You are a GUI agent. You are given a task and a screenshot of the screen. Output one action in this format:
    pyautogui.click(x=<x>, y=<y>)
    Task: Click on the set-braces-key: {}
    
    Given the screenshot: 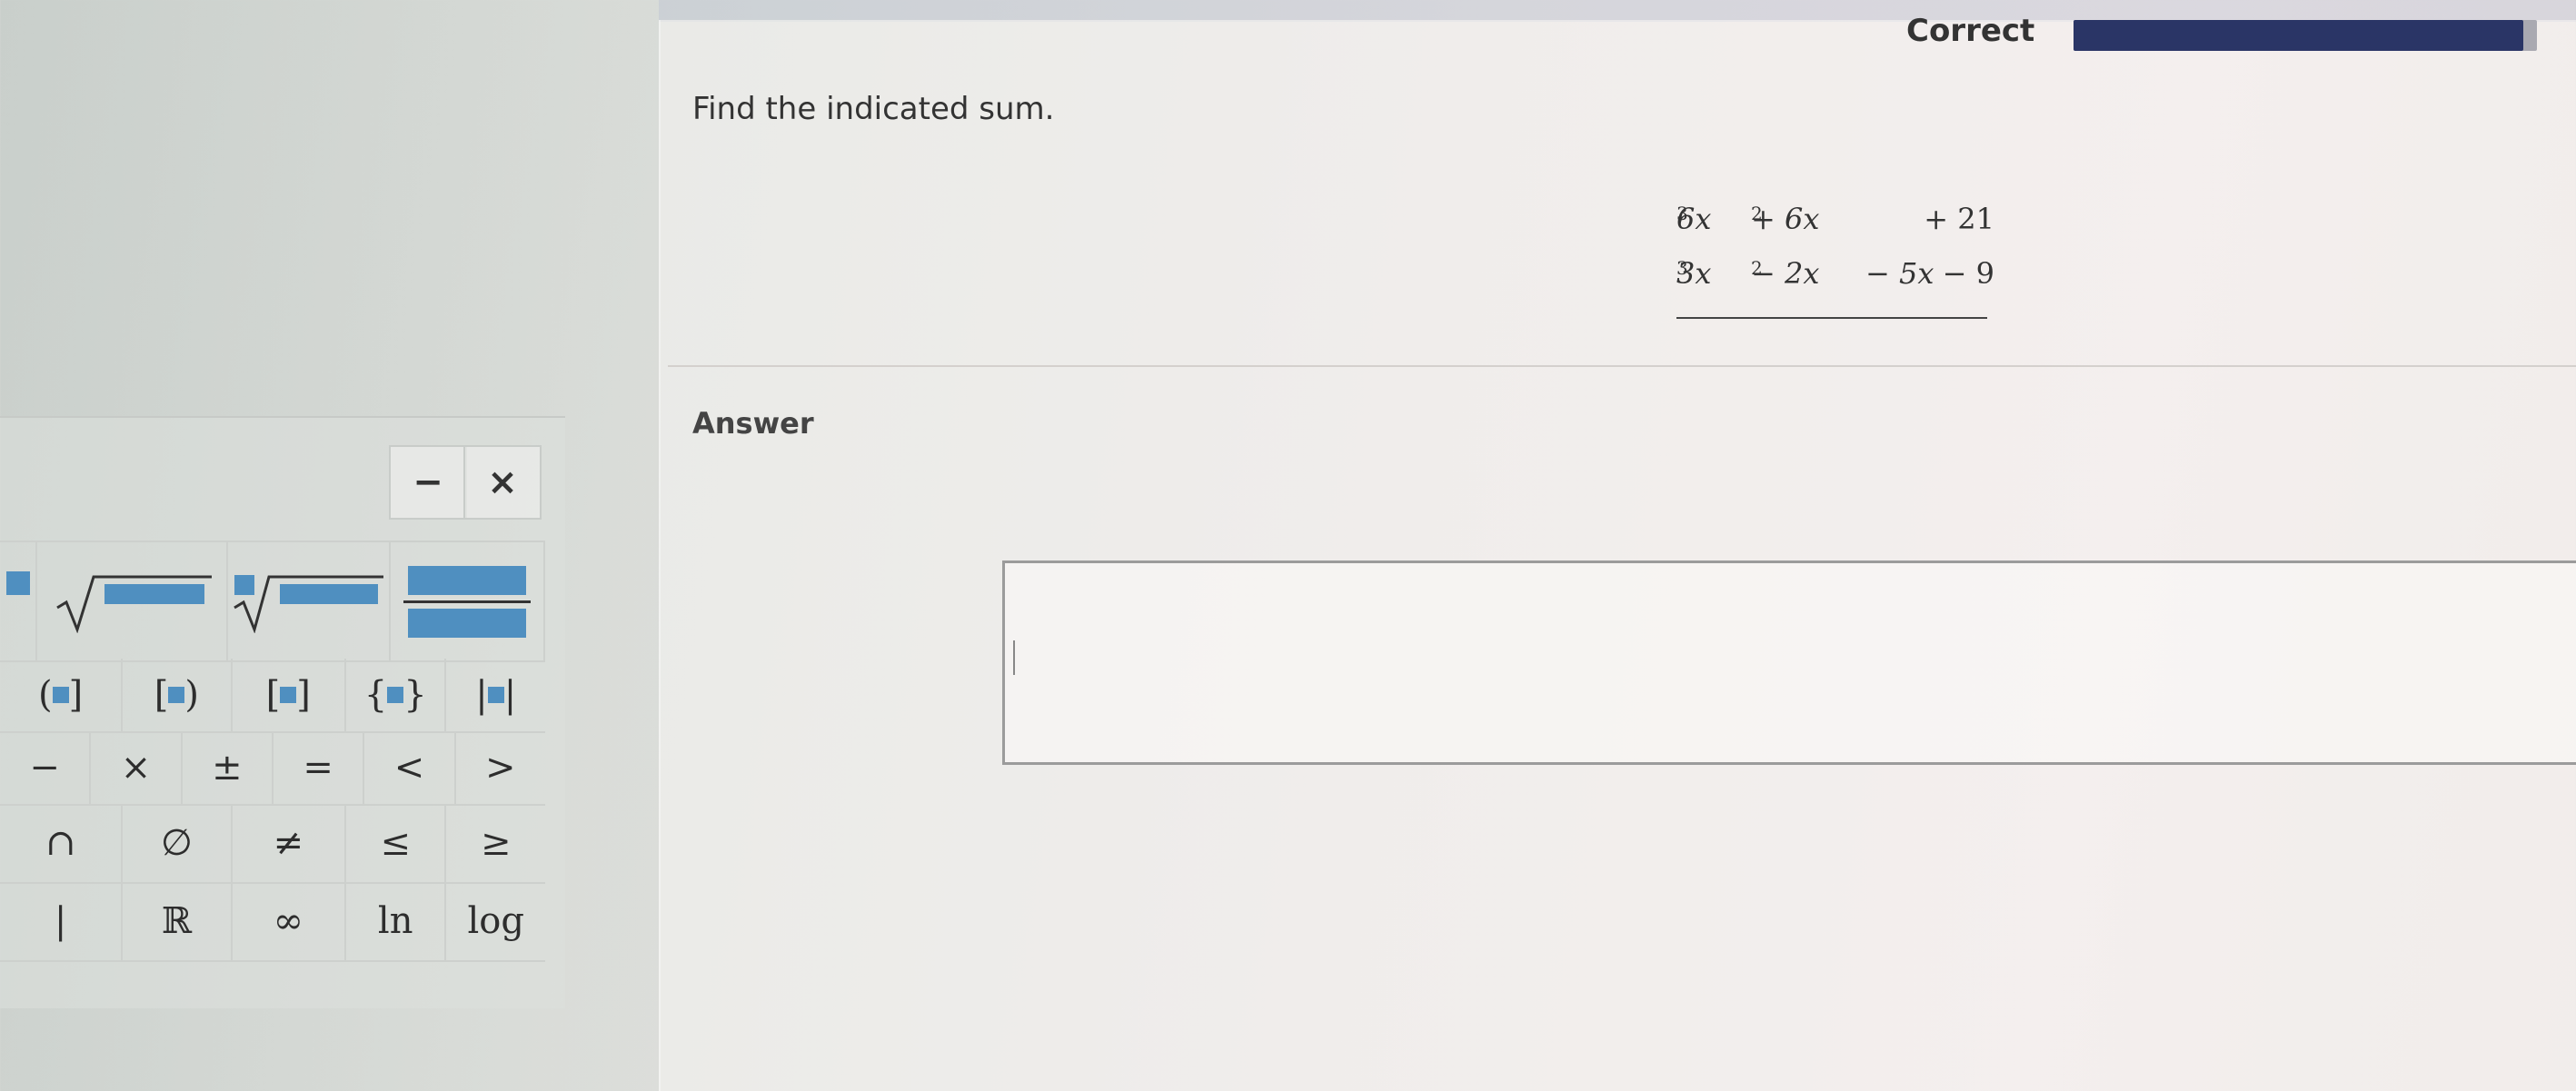 What is the action you would take?
    pyautogui.click(x=397, y=695)
    